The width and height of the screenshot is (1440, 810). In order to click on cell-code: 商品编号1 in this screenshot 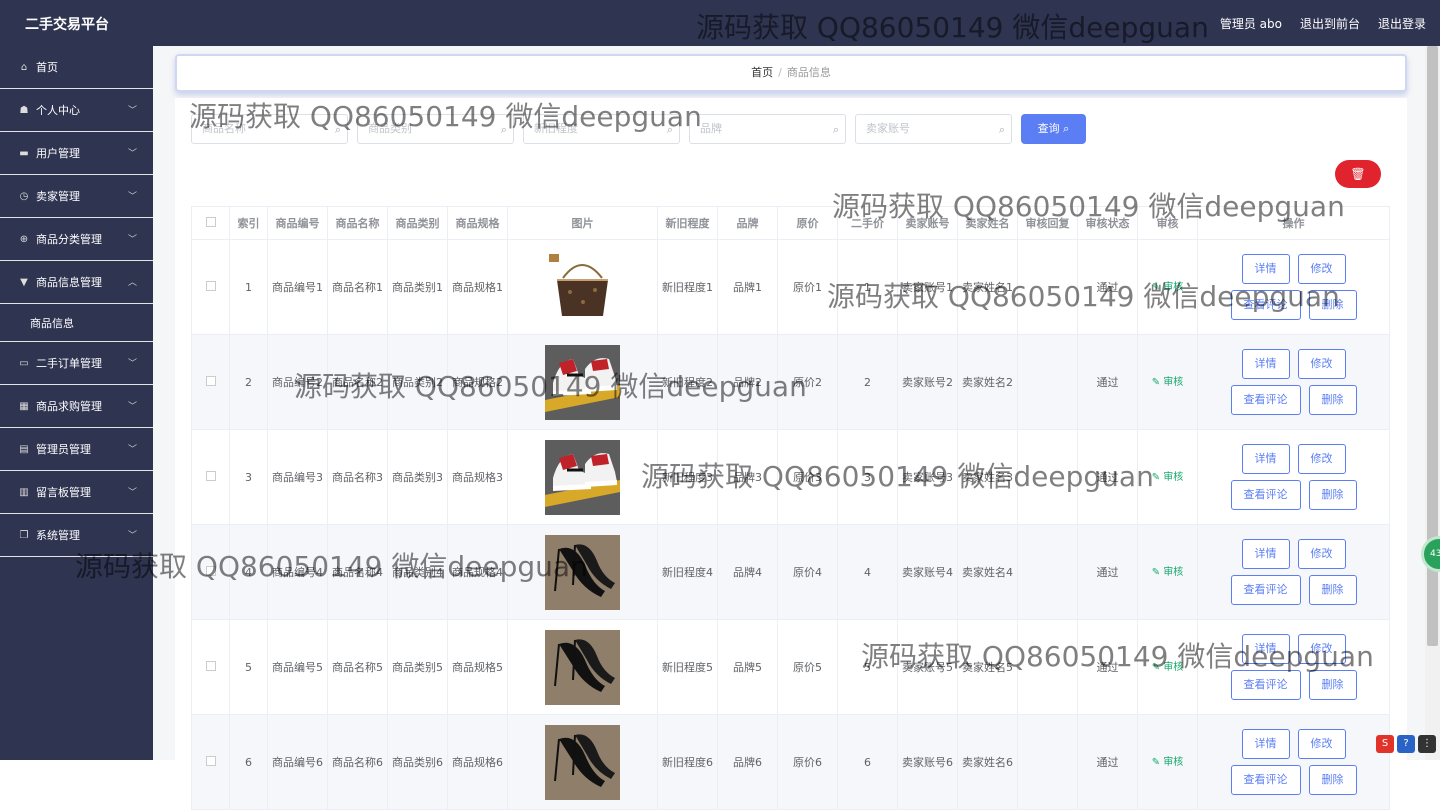, I will do `click(297, 287)`.